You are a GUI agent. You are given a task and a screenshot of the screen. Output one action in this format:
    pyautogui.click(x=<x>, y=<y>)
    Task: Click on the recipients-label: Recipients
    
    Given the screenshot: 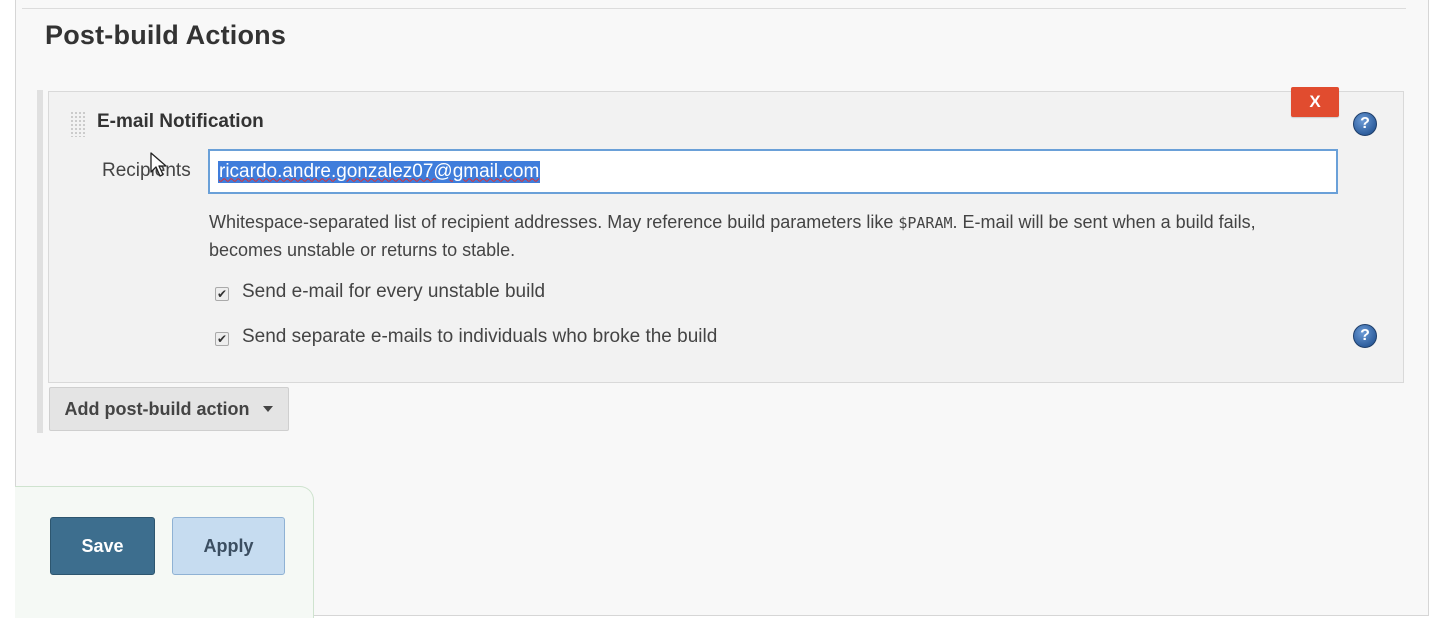 What is the action you would take?
    pyautogui.click(x=146, y=170)
    